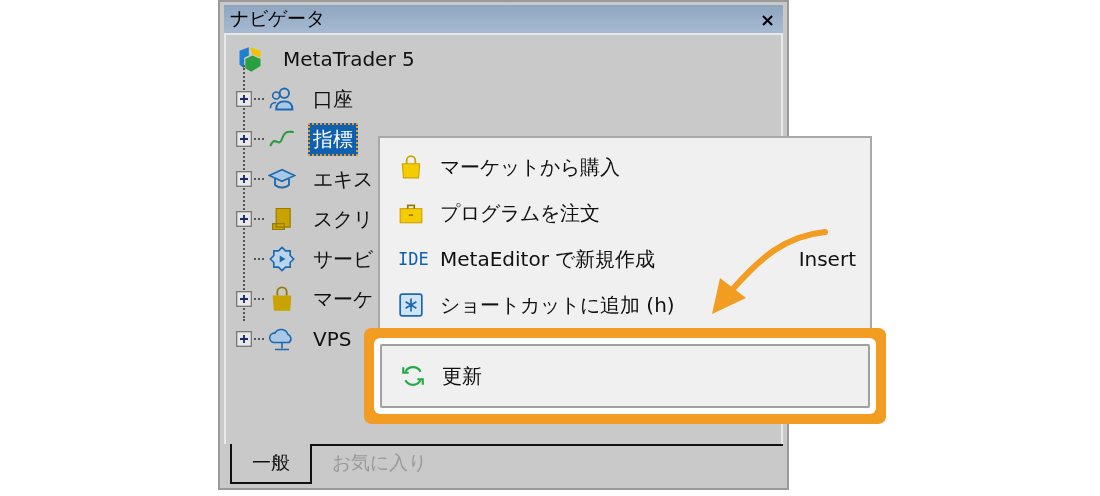 The image size is (1100, 496). Describe the element at coordinates (625, 167) in the screenshot. I see `menu-item: マーケットから購入` at that location.